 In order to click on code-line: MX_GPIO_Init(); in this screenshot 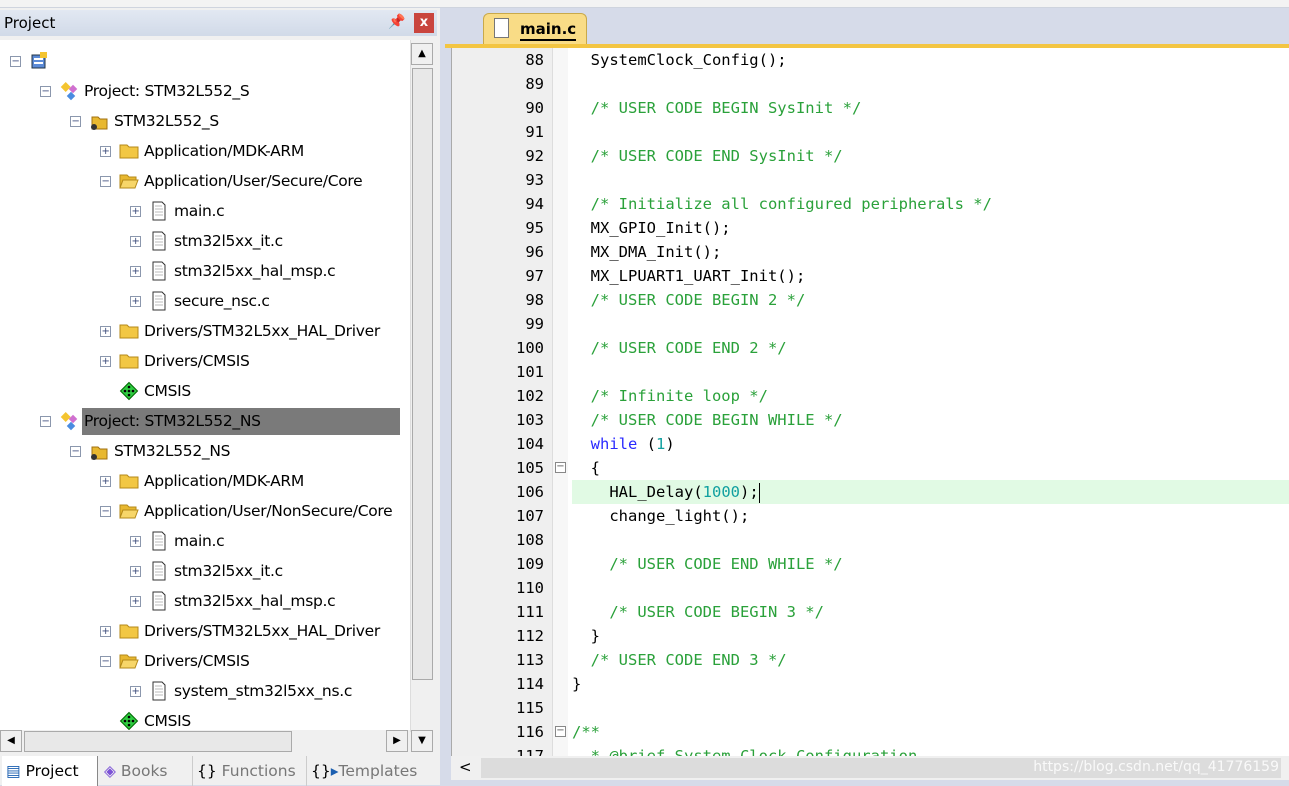, I will do `click(930, 228)`.